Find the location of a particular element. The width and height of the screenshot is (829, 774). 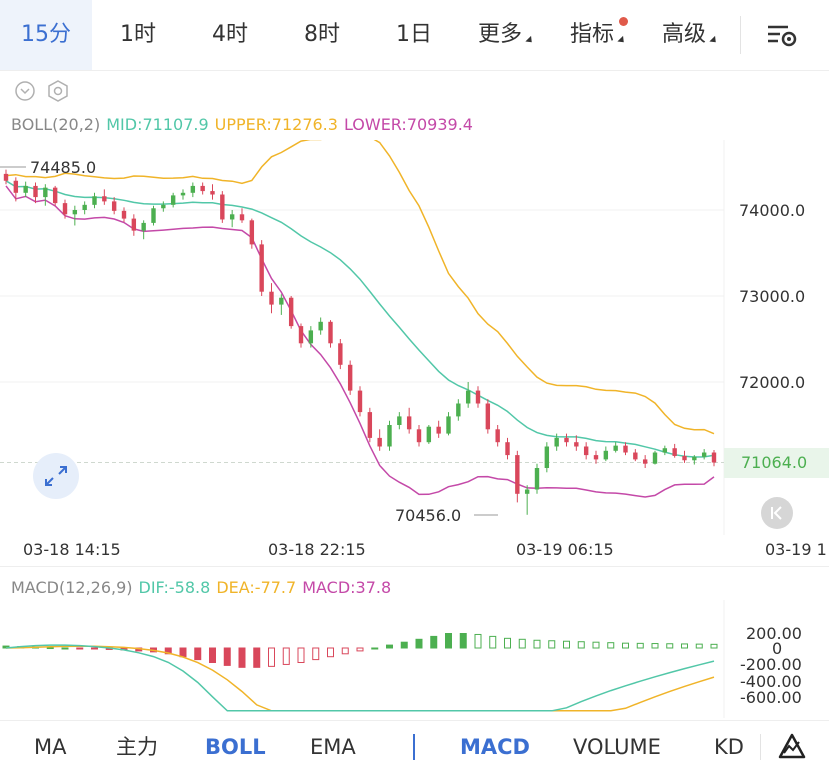

tab-indicators: 指标 is located at coordinates (598, 35).